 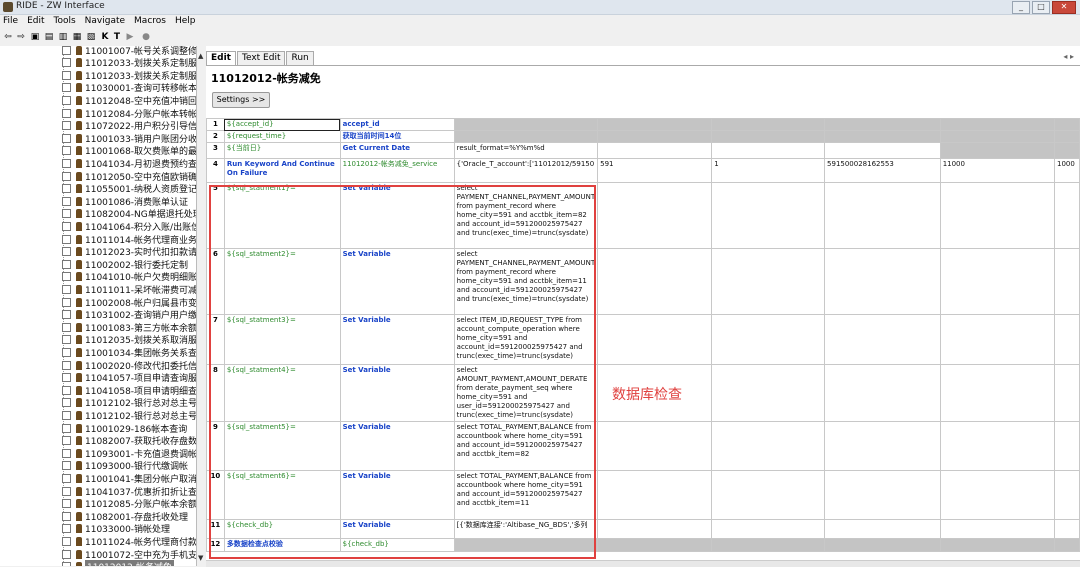 What do you see at coordinates (129, 554) in the screenshot?
I see `tree-item: 11001072-空中充为手机支付` at bounding box center [129, 554].